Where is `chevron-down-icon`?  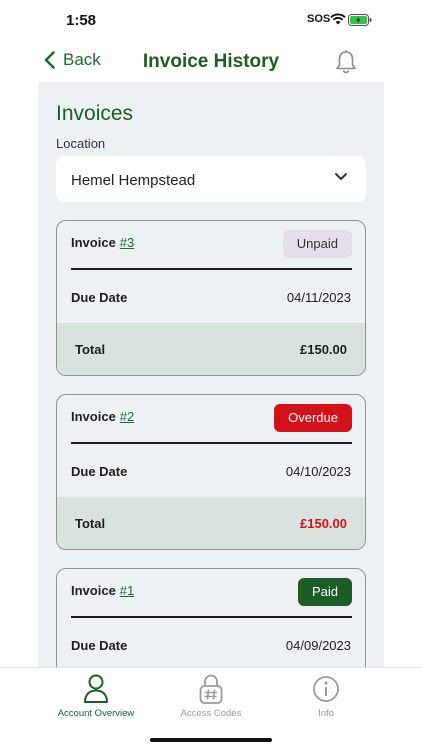 chevron-down-icon is located at coordinates (341, 176).